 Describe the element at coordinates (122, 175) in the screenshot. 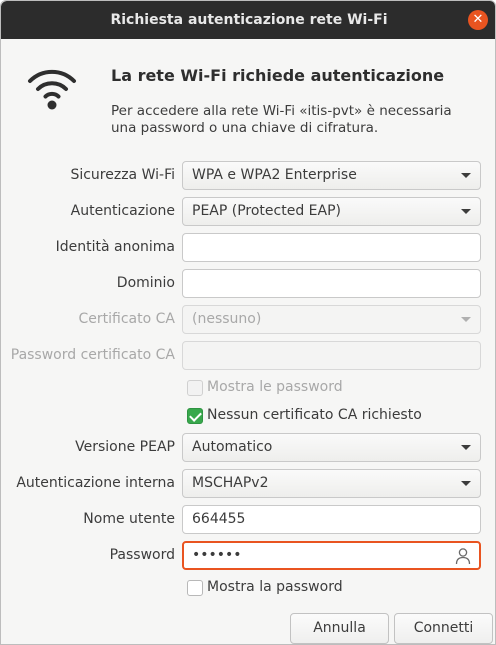

I see `security-label: Sicurezza Wi-Fi` at that location.